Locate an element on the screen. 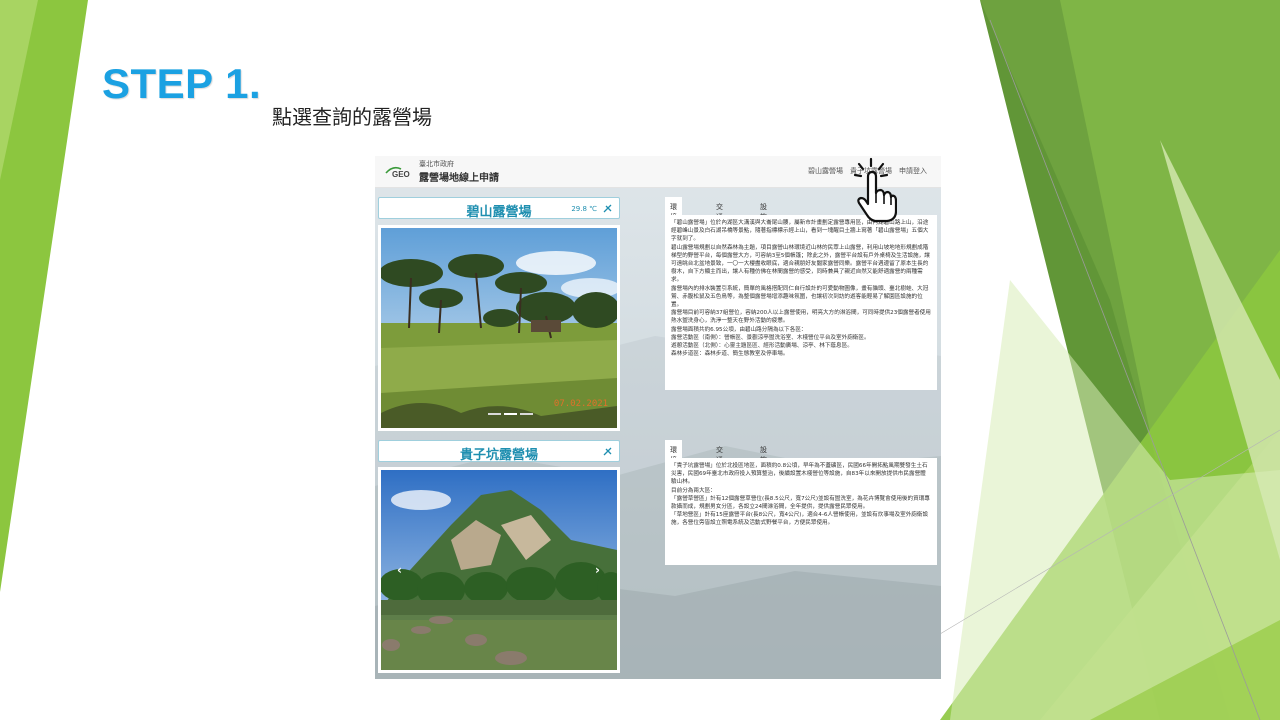 The height and width of the screenshot is (720, 1280). step-subtitle: 點選查詢的露營場 is located at coordinates (352, 117).